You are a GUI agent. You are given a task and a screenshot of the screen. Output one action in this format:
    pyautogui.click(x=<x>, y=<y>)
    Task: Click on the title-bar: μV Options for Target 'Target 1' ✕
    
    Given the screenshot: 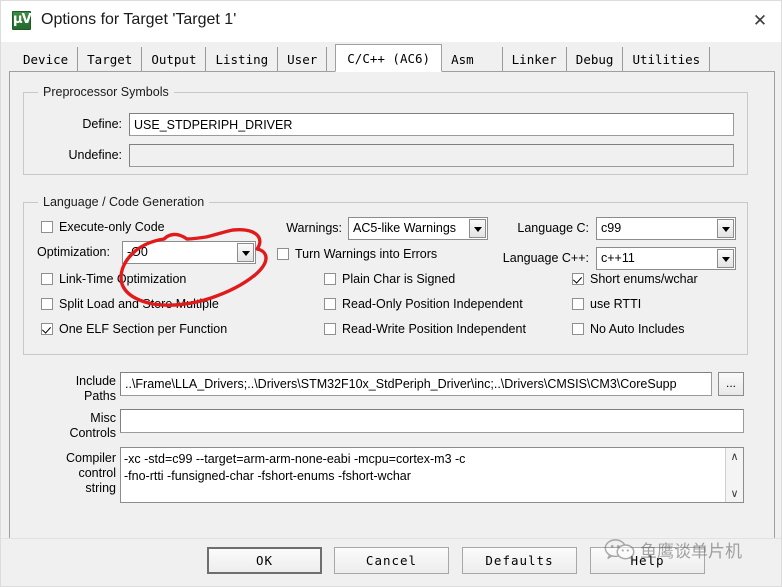 What is the action you would take?
    pyautogui.click(x=391, y=22)
    